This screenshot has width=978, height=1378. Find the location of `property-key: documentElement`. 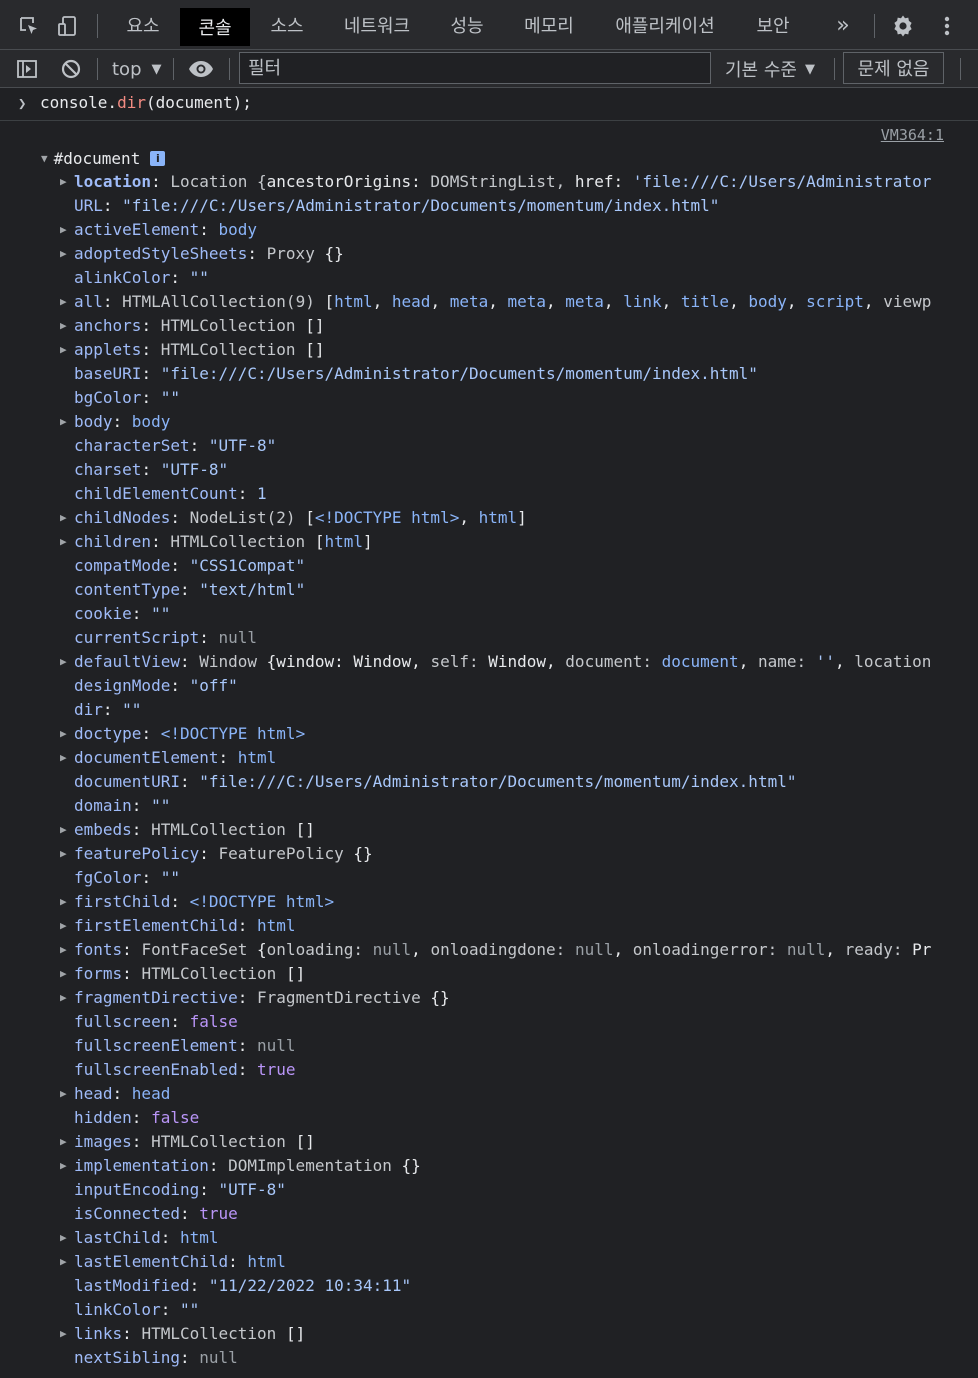

property-key: documentElement is located at coordinates (146, 757).